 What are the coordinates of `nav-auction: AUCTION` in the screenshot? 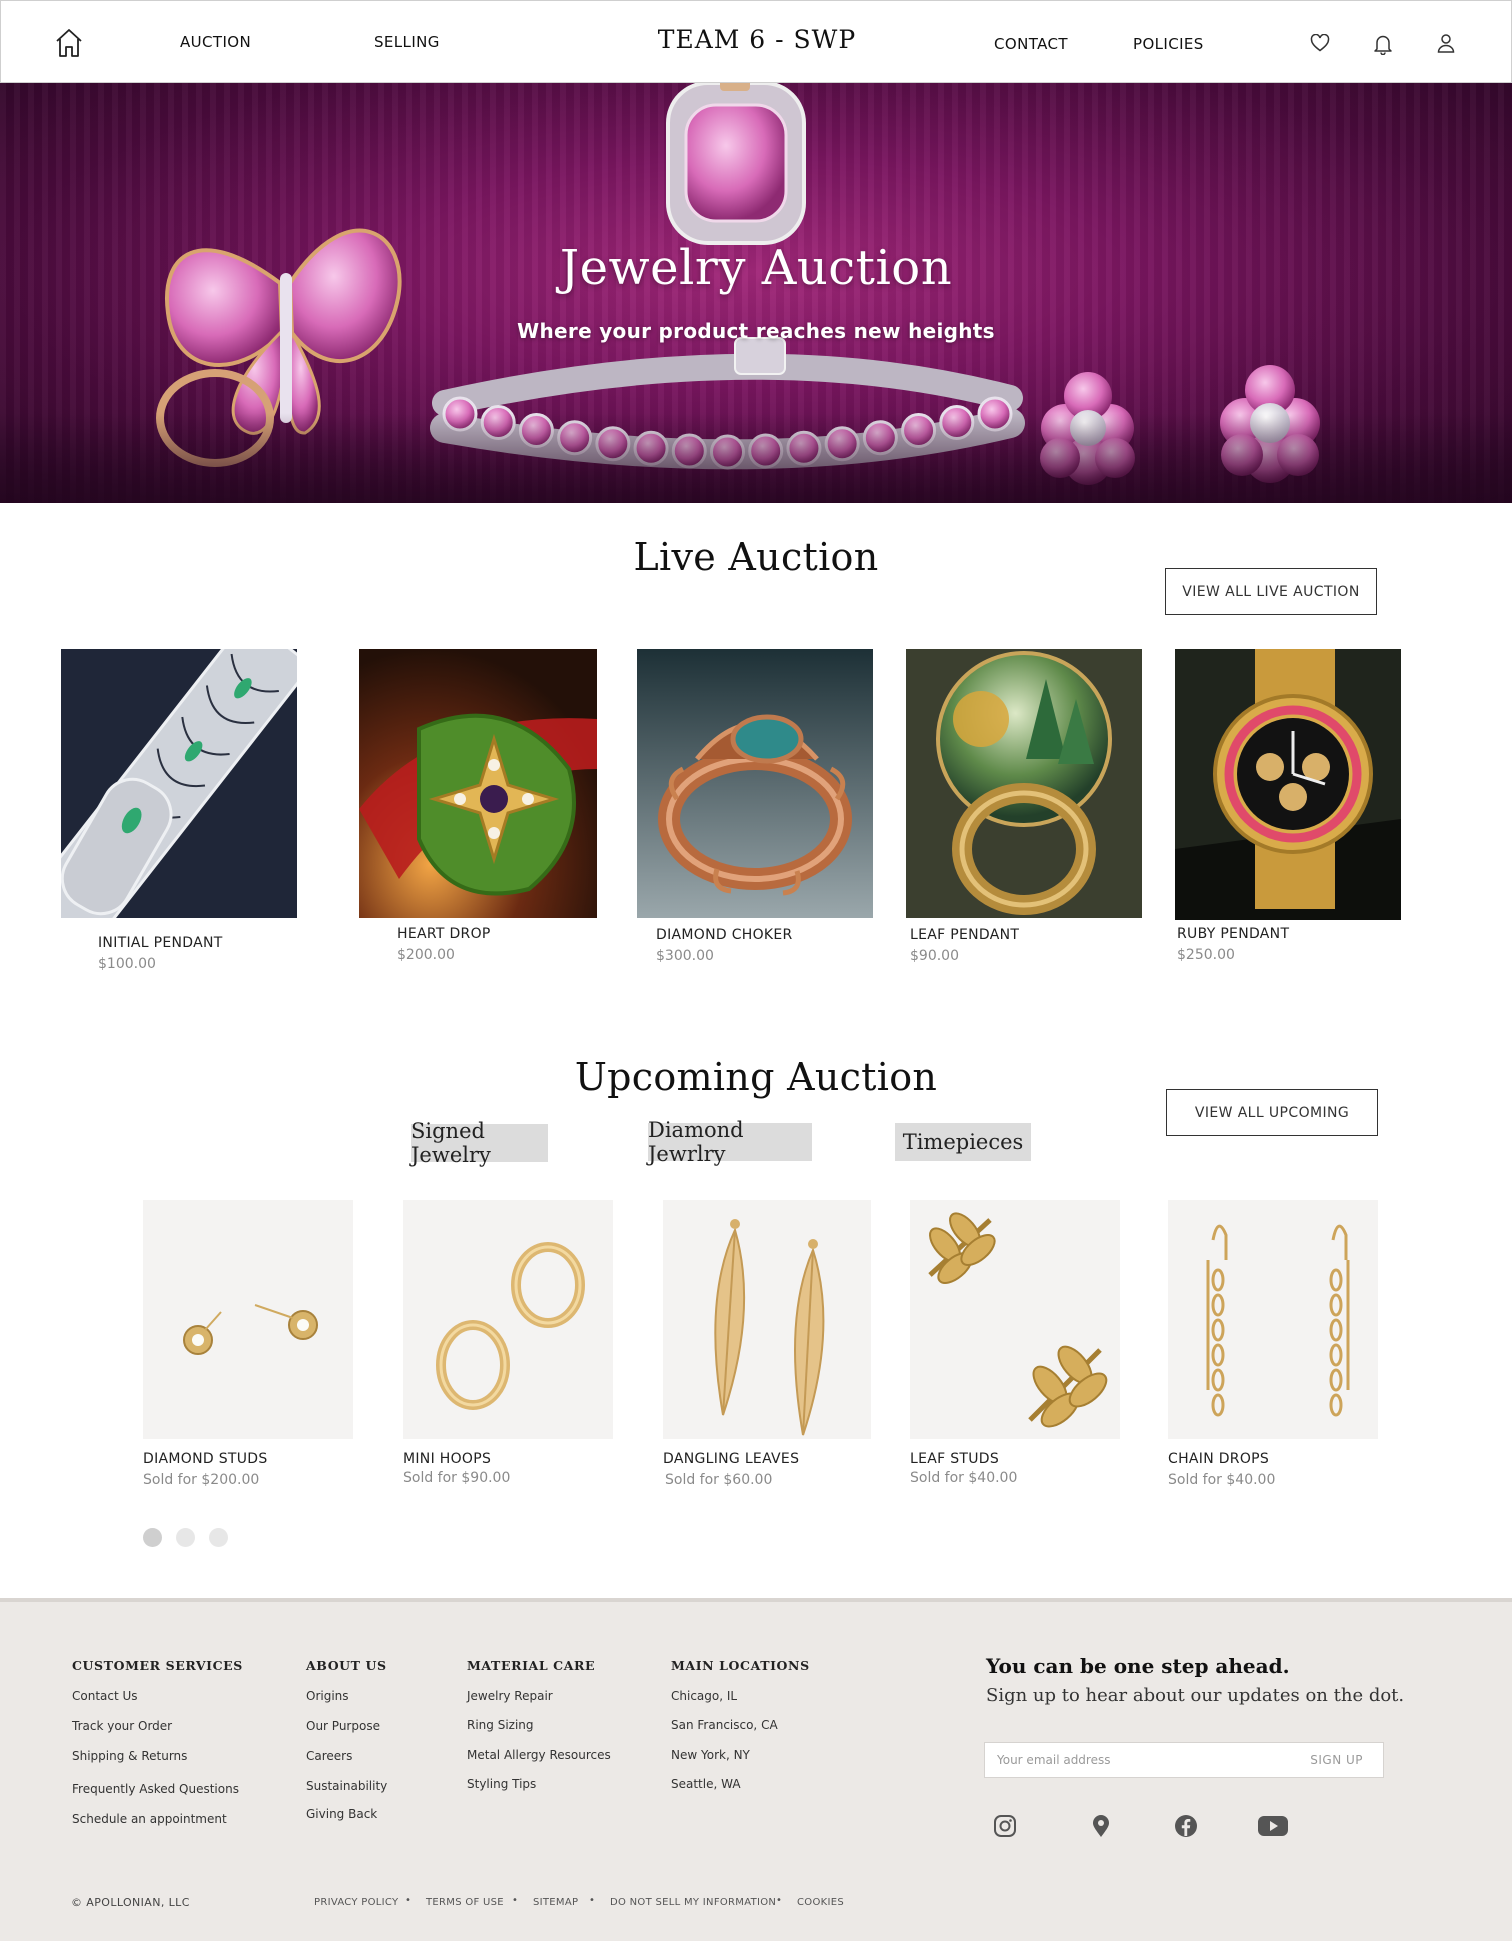 It's located at (215, 42).